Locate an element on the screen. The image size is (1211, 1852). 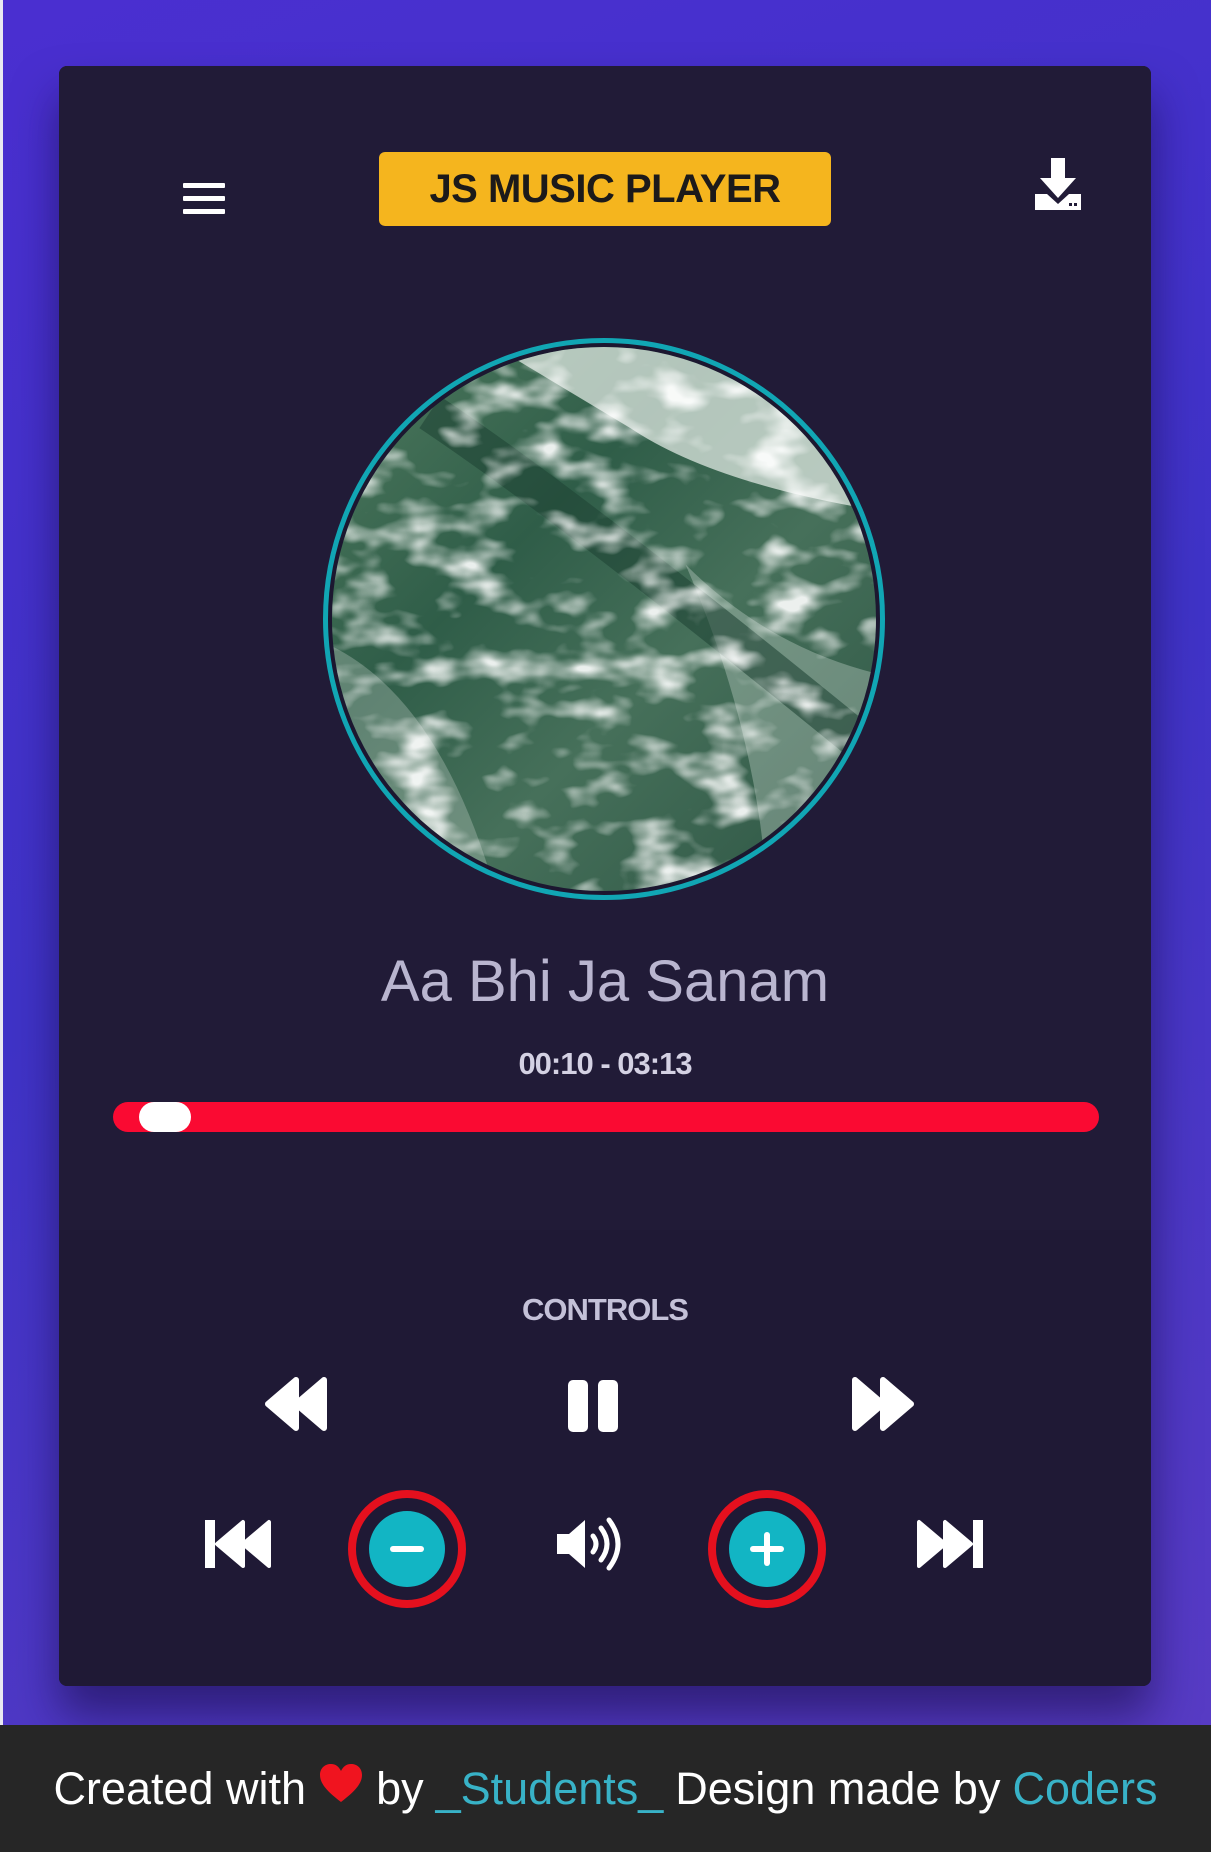
designer-link: Coders is located at coordinates (1084, 1789).